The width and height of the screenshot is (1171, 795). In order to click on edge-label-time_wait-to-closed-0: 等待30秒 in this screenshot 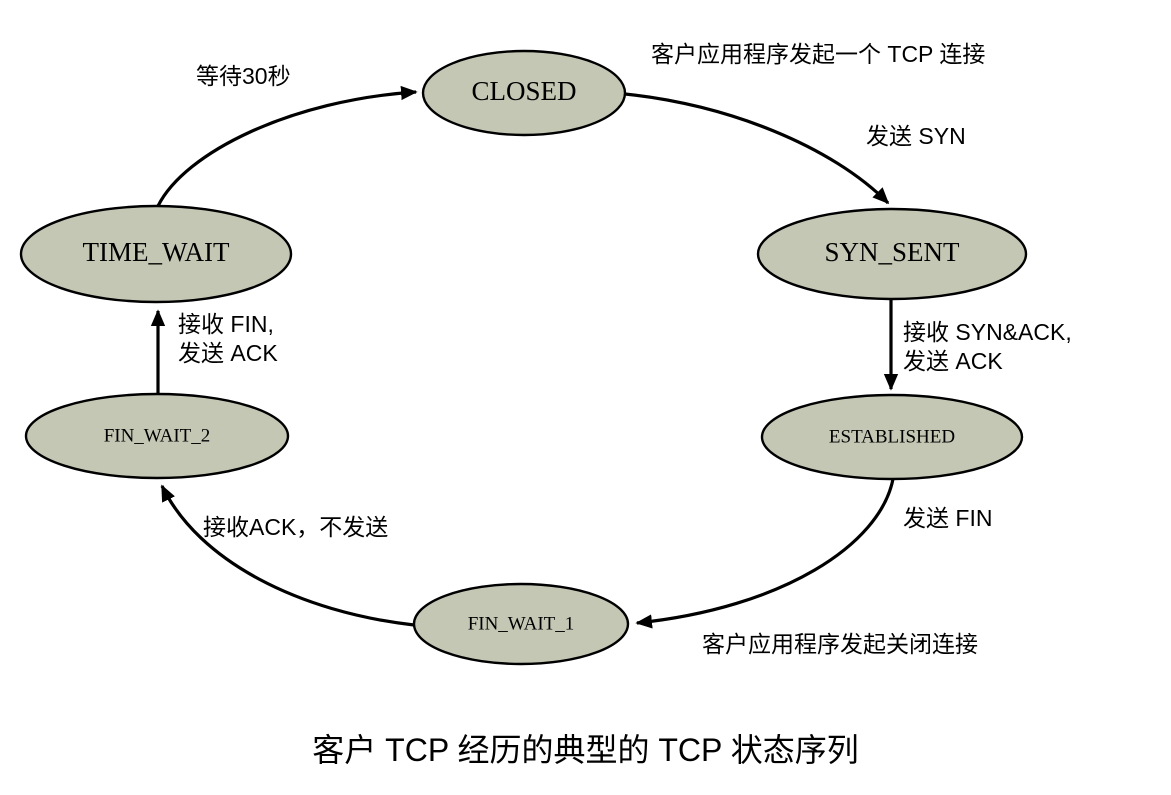, I will do `click(243, 76)`.